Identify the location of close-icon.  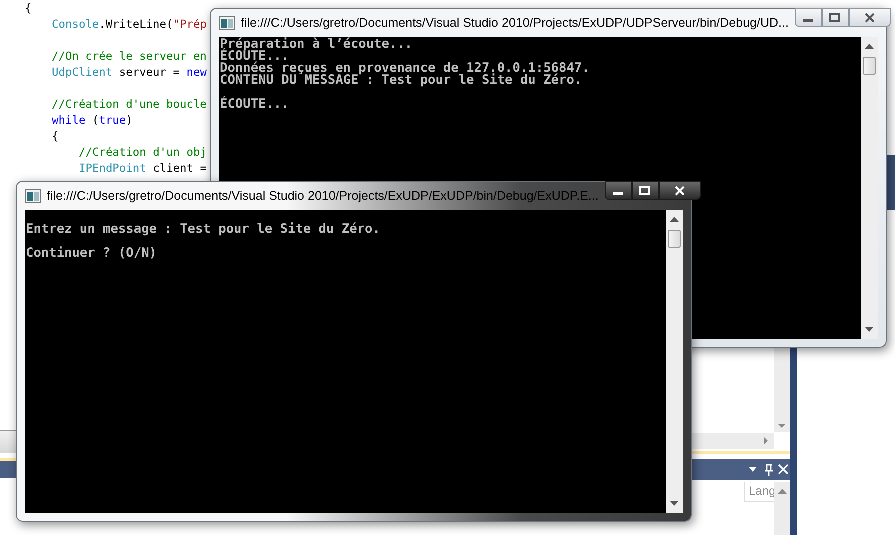
(870, 17).